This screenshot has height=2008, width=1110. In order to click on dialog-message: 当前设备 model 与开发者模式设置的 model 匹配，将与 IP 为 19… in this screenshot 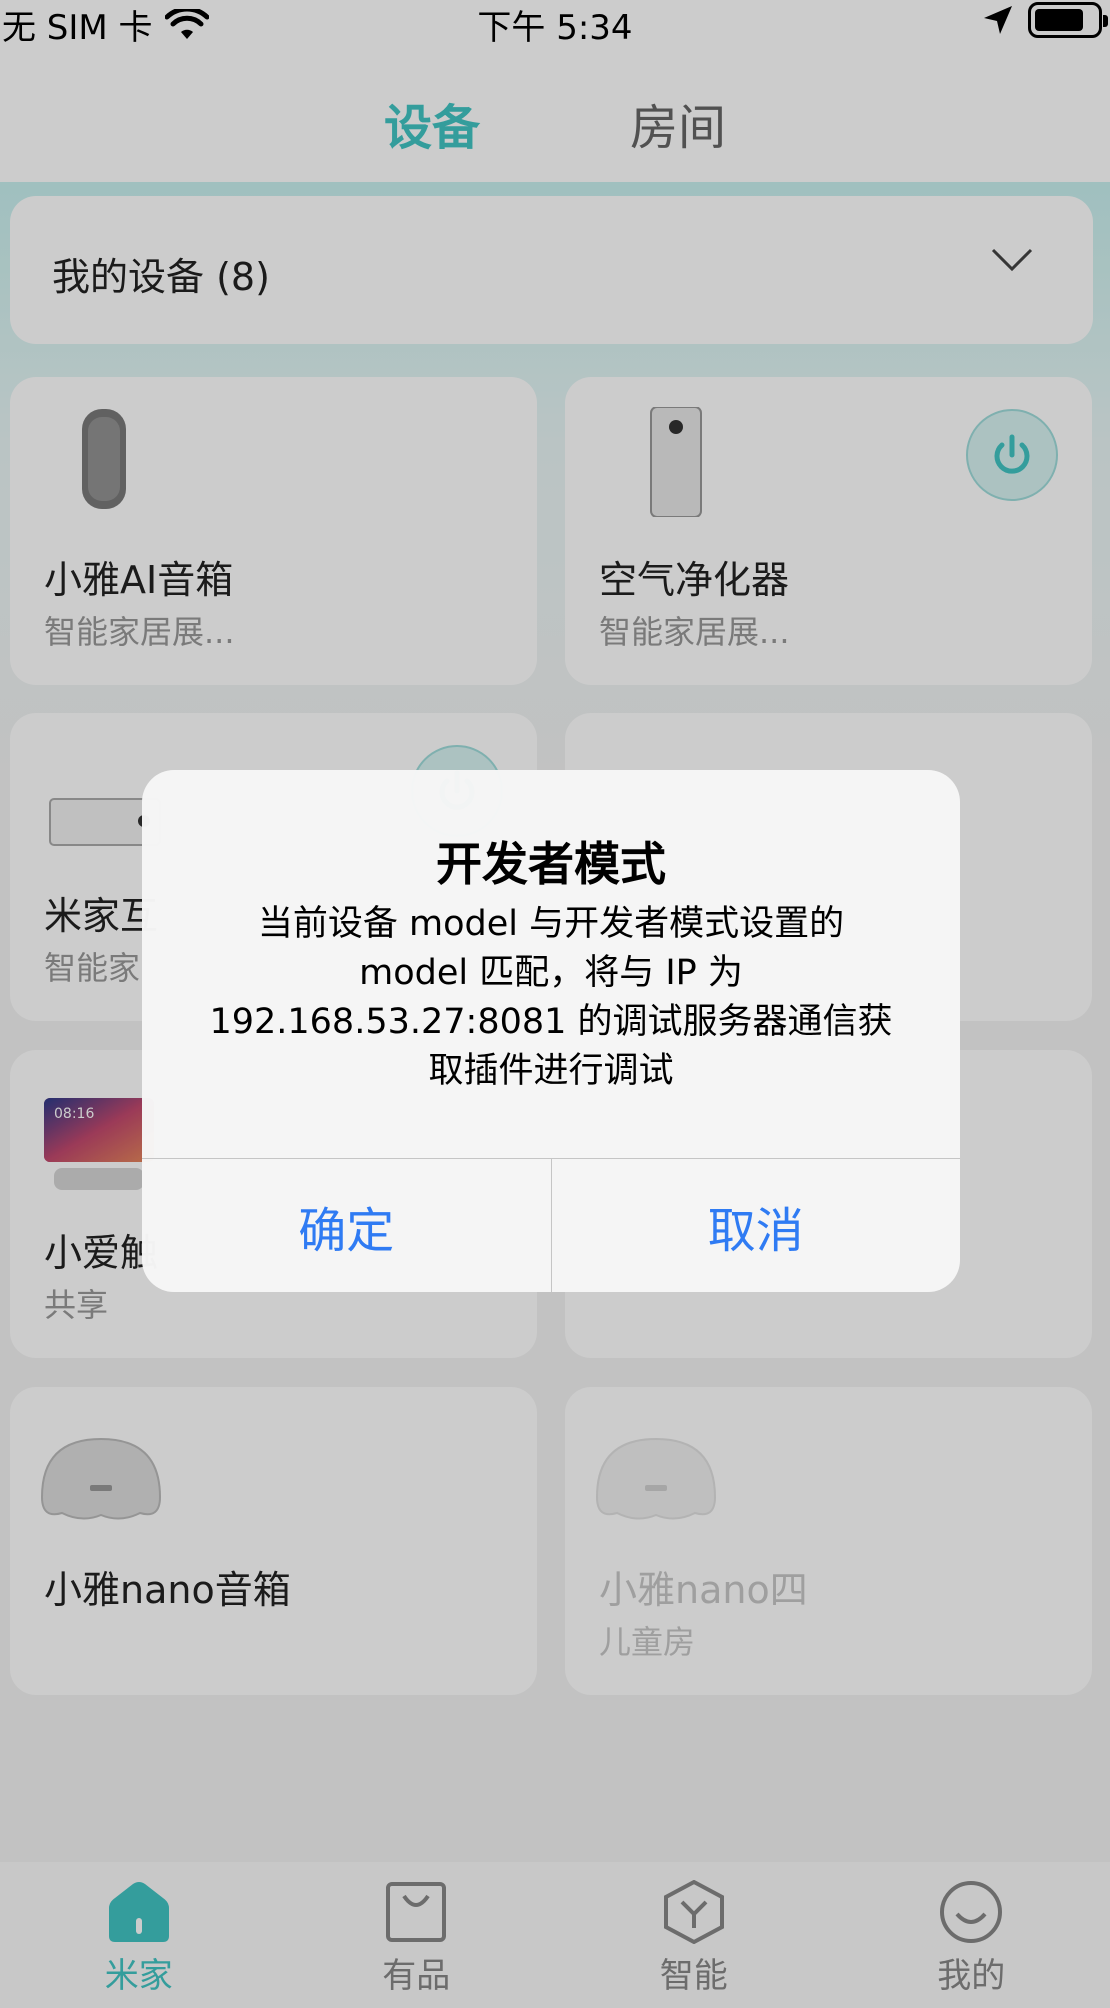, I will do `click(551, 997)`.